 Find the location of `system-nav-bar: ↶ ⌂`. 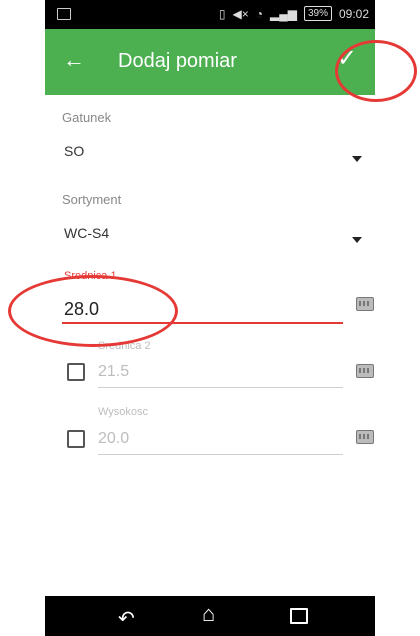

system-nav-bar: ↶ ⌂ is located at coordinates (210, 616).